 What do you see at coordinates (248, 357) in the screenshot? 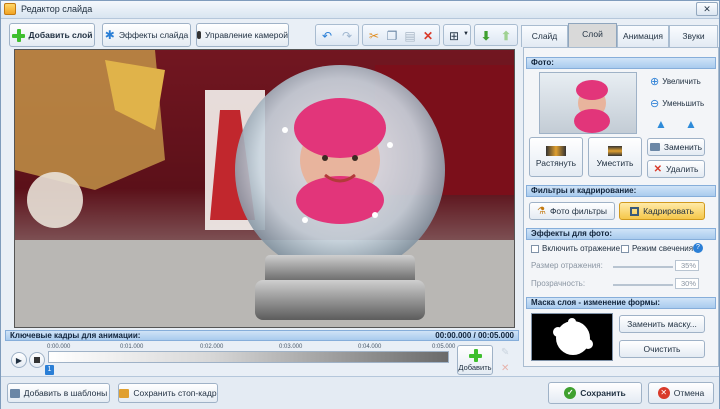
I see `timeline-track` at bounding box center [248, 357].